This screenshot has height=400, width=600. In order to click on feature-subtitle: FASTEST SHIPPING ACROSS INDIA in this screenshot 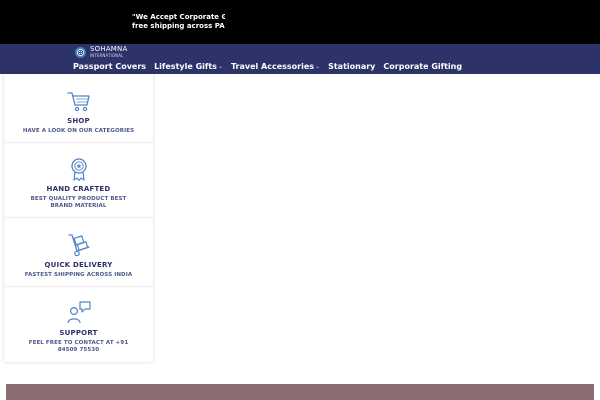, I will do `click(78, 275)`.